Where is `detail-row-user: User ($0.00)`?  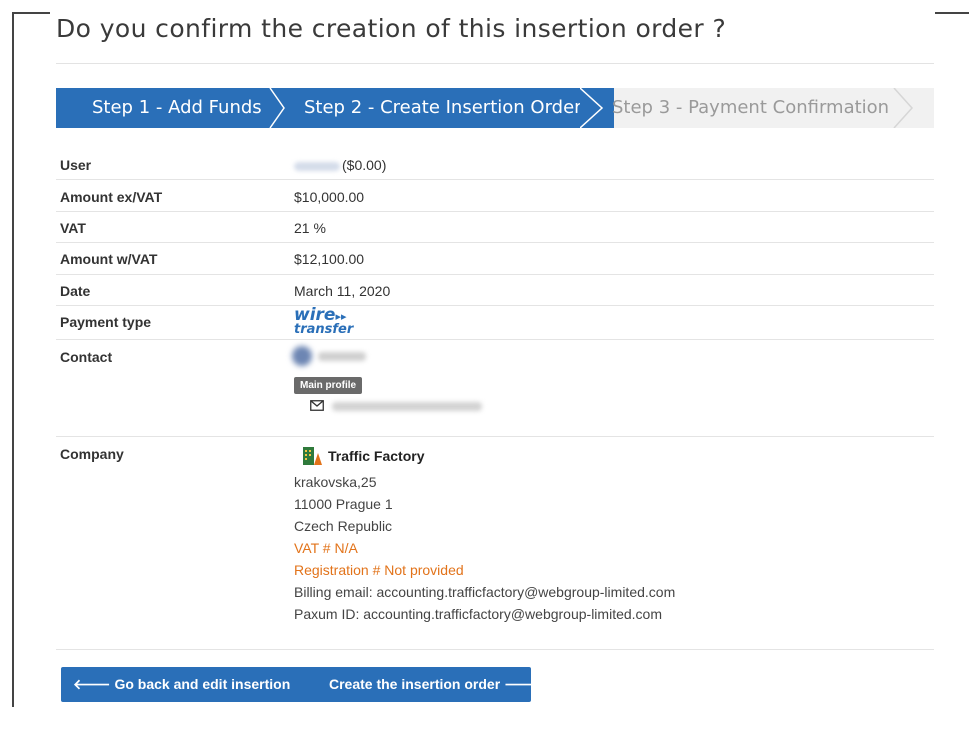 detail-row-user: User ($0.00) is located at coordinates (495, 164).